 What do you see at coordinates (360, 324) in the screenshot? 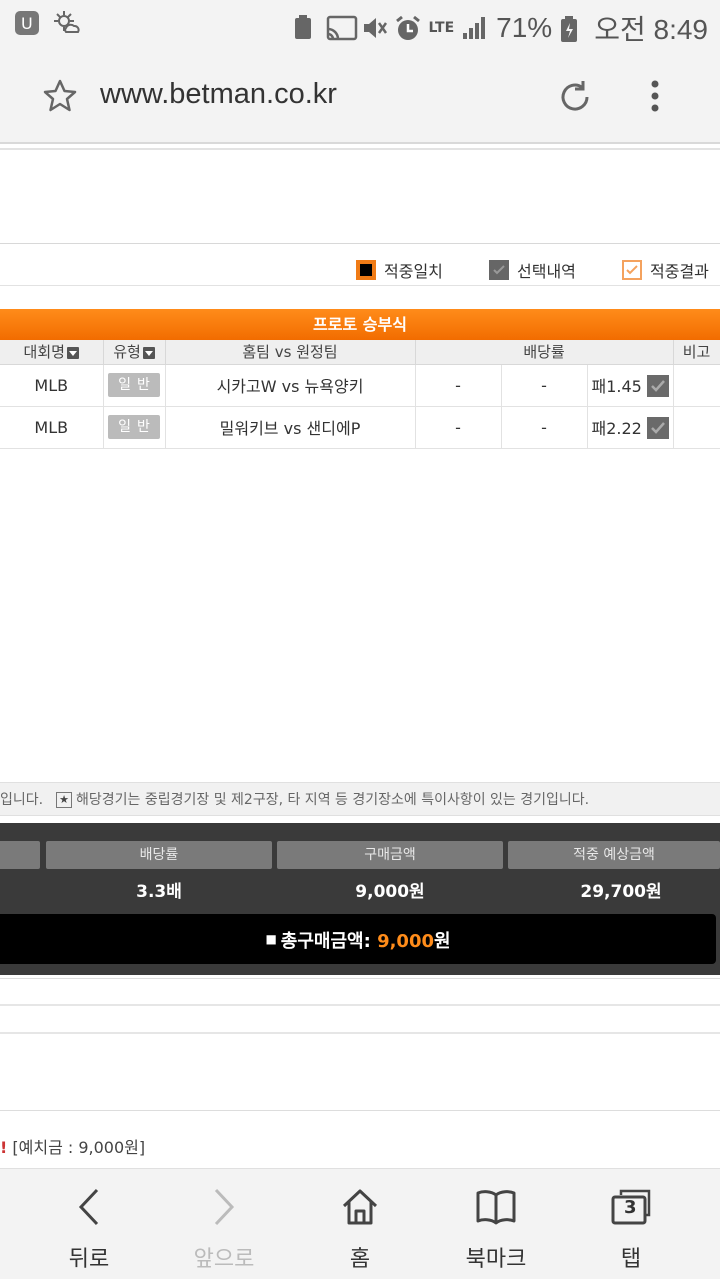
I see `game-type-banner: 프로토 승부식` at bounding box center [360, 324].